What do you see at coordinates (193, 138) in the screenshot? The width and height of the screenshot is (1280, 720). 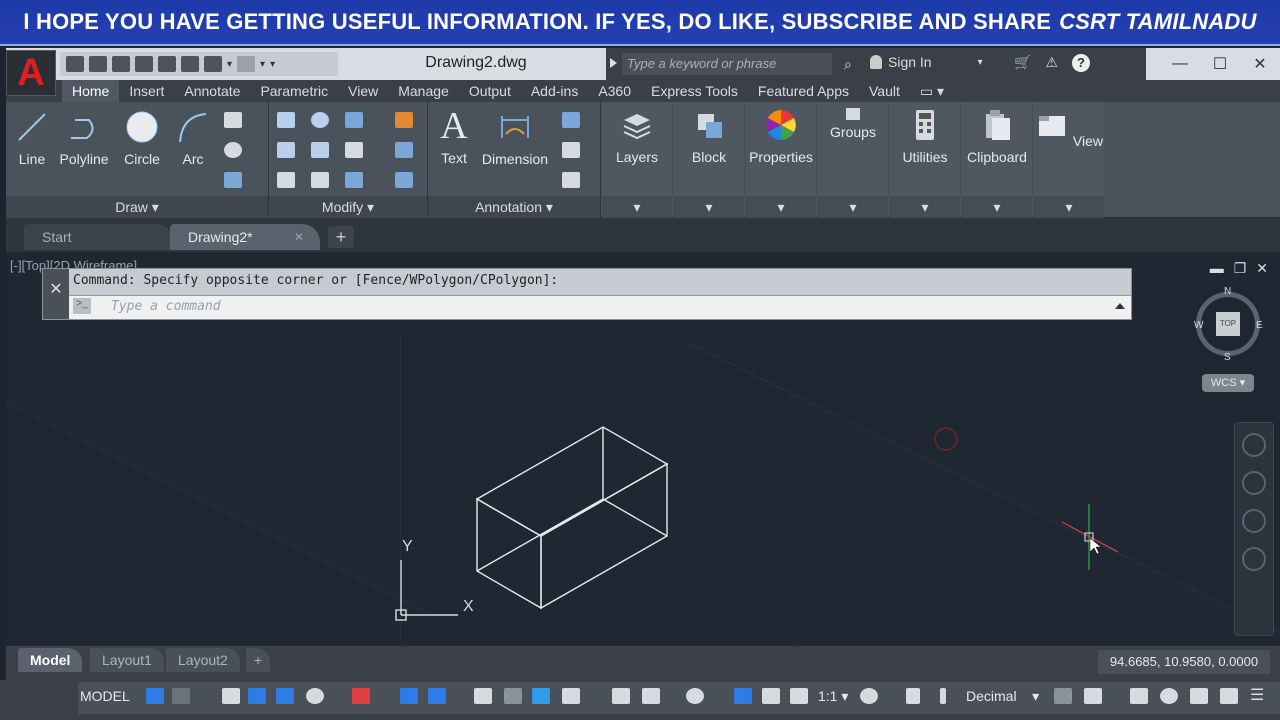 I see `arc-button: Arc` at bounding box center [193, 138].